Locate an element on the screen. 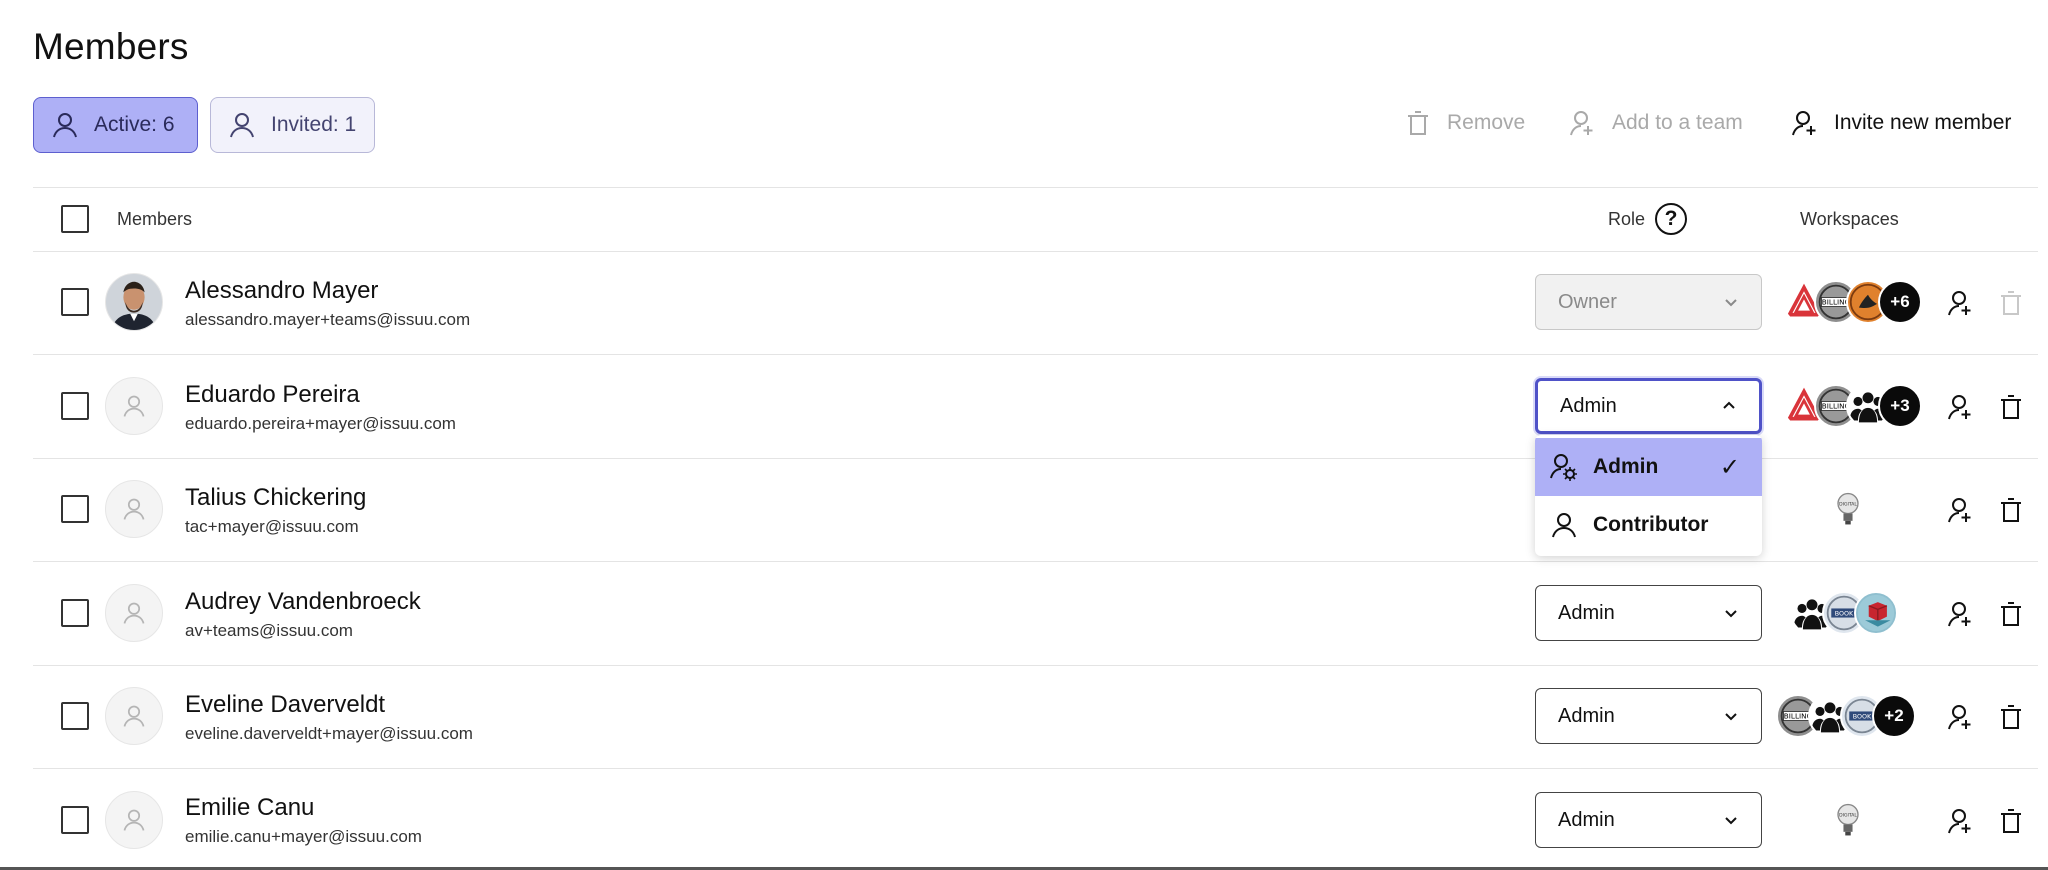 The width and height of the screenshot is (2048, 870). workspaces-column-header: Workspaces is located at coordinates (1849, 219).